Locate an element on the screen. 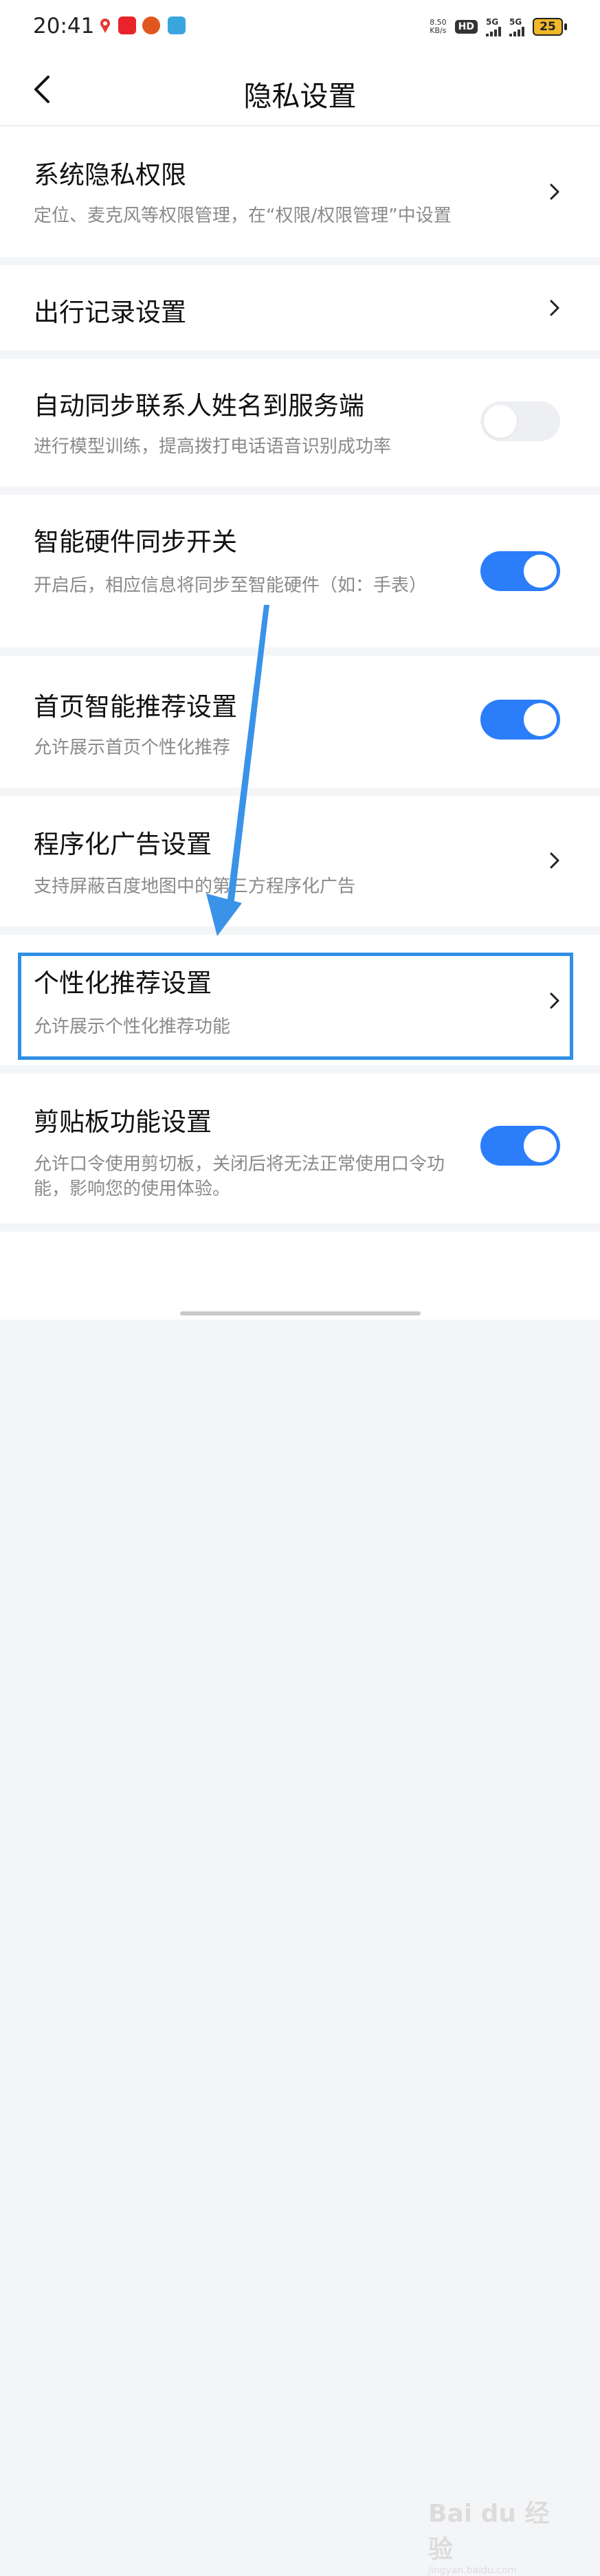 The width and height of the screenshot is (600, 2576). setting-description: 进行模型训练，提高拨打电话语音识别成功率 is located at coordinates (213, 446).